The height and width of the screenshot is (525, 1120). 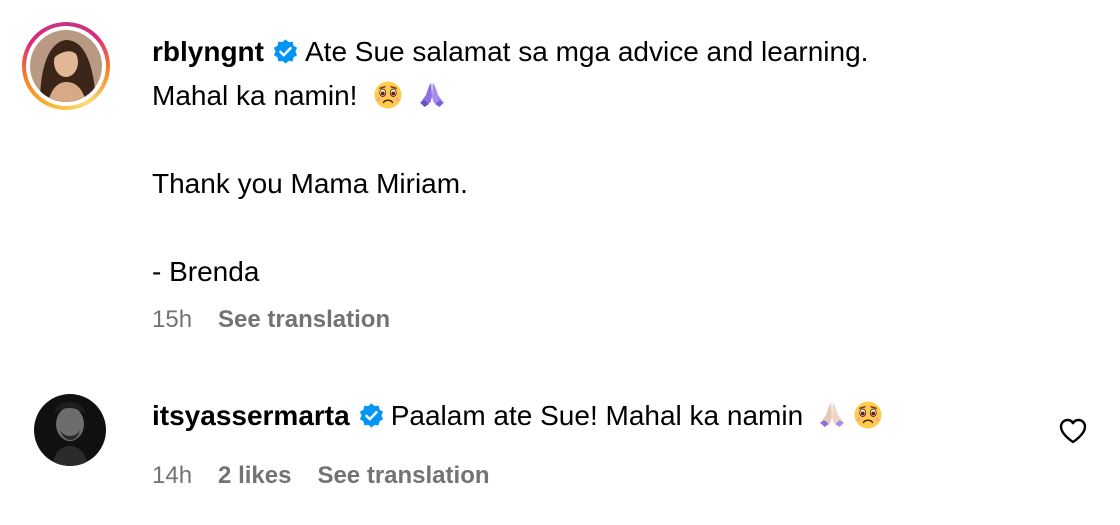 I want to click on comment-meta: 15h See translation, so click(x=284, y=320).